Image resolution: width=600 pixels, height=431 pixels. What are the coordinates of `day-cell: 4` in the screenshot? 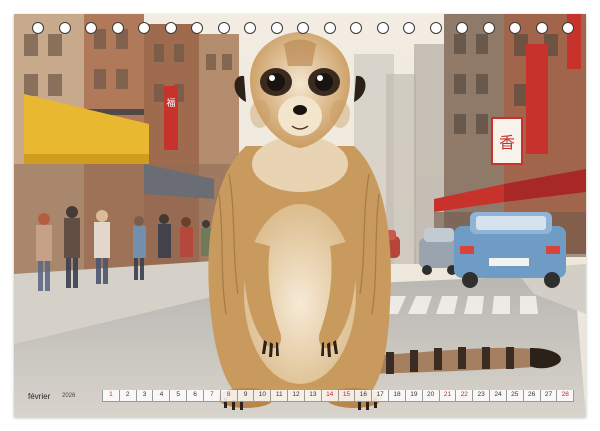 It's located at (162, 396).